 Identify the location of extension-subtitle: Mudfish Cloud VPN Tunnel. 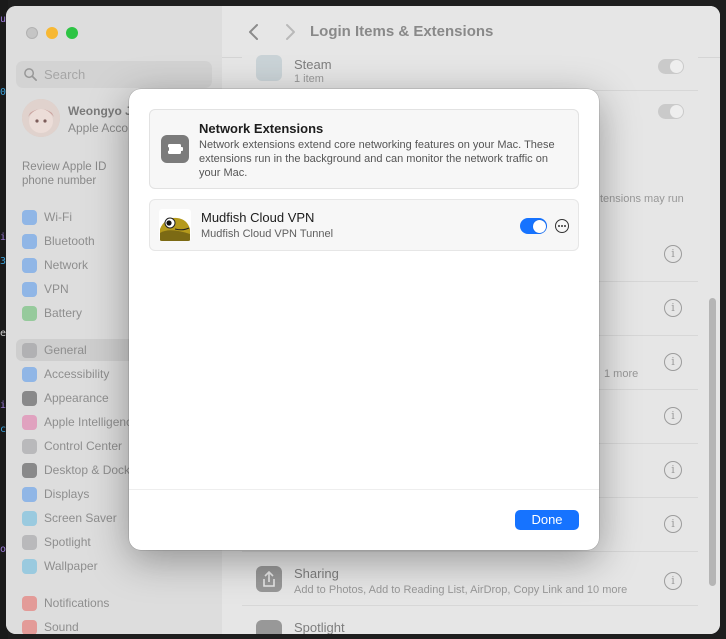
(267, 234).